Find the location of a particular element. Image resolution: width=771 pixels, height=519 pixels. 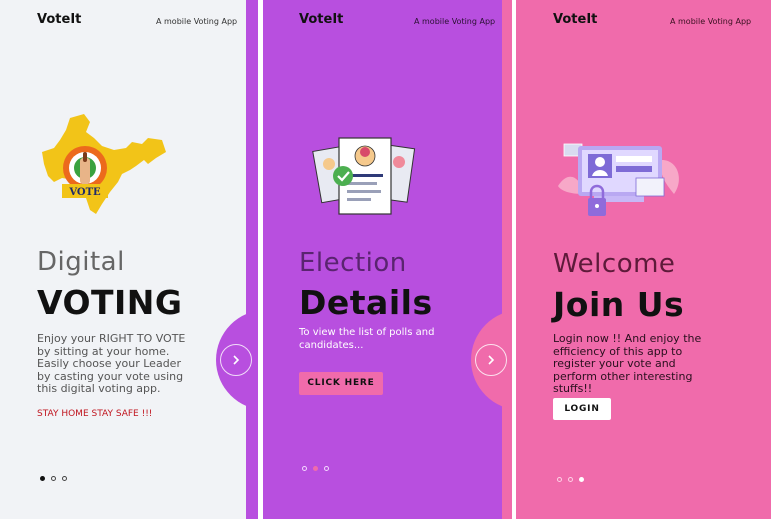

page-title-light: Election is located at coordinates (353, 263).